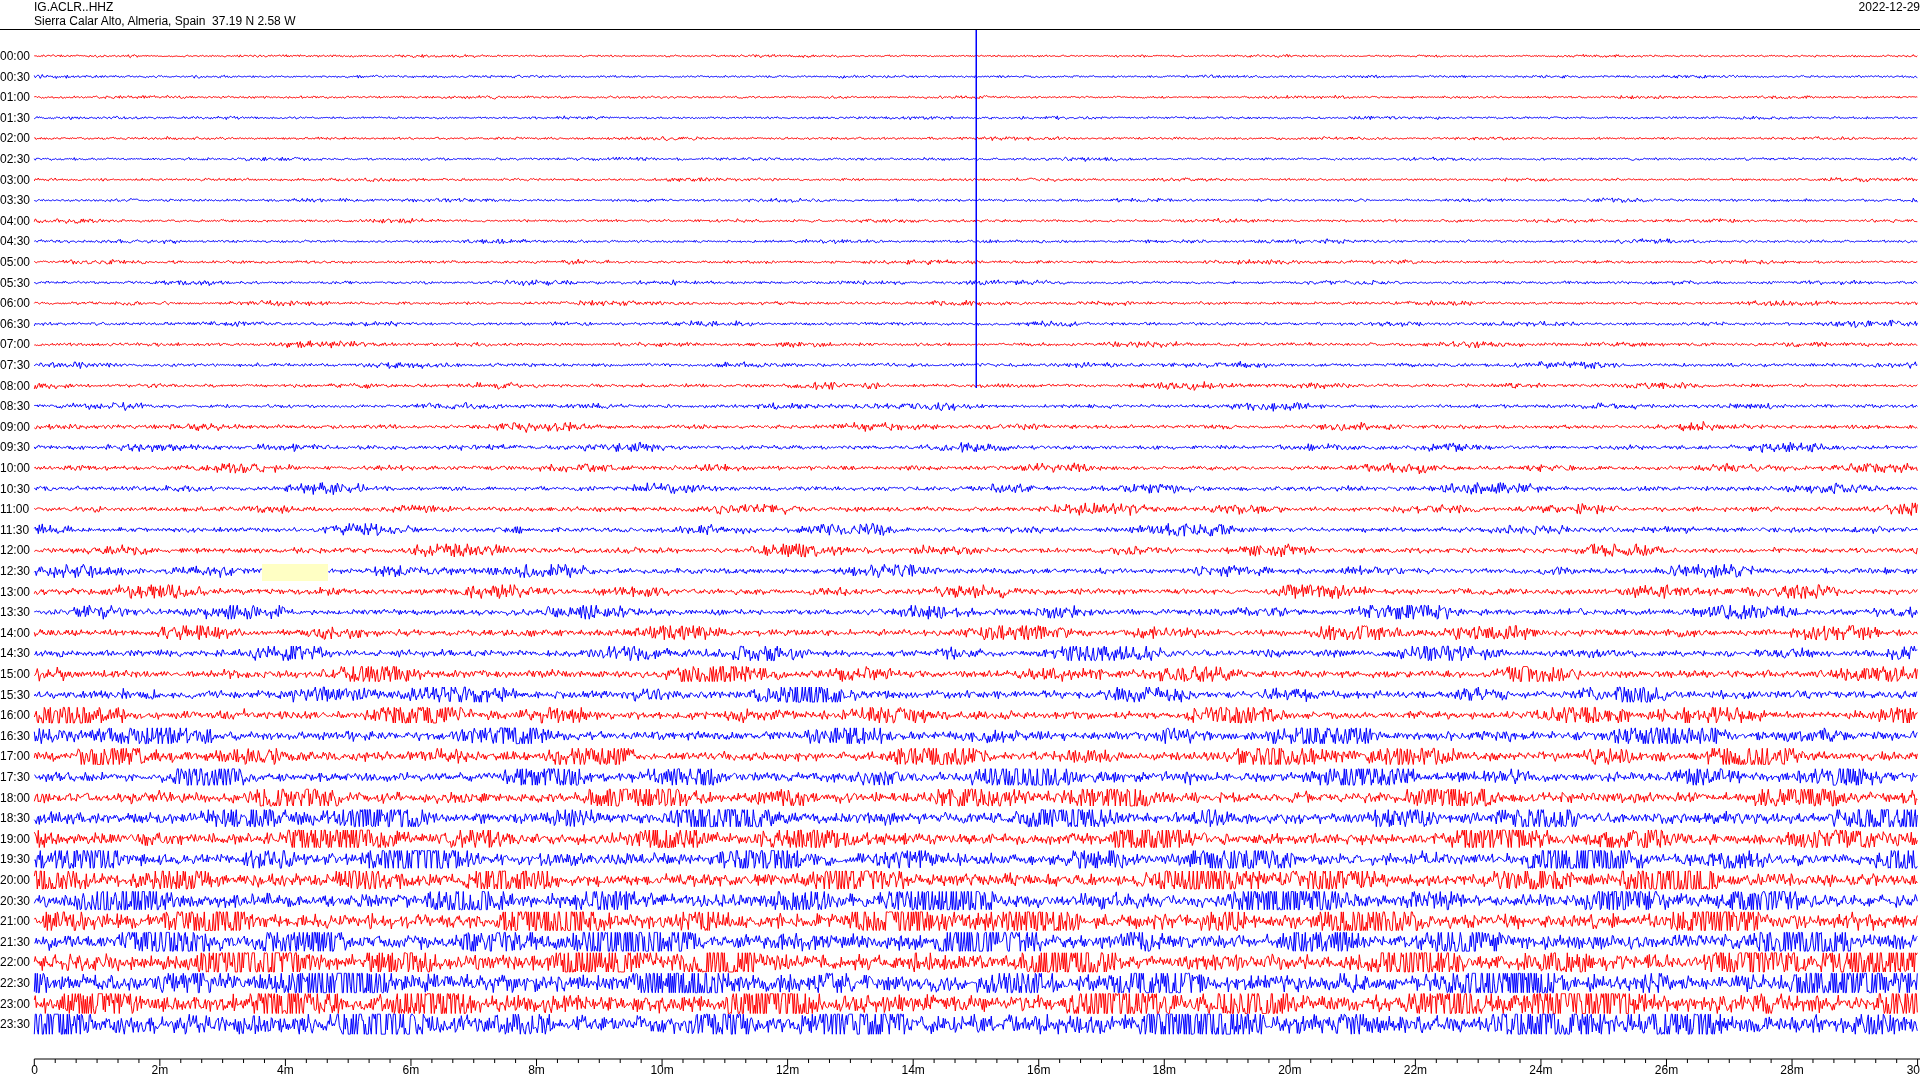  Describe the element at coordinates (15, 426) in the screenshot. I see `time-label: 09:00` at that location.